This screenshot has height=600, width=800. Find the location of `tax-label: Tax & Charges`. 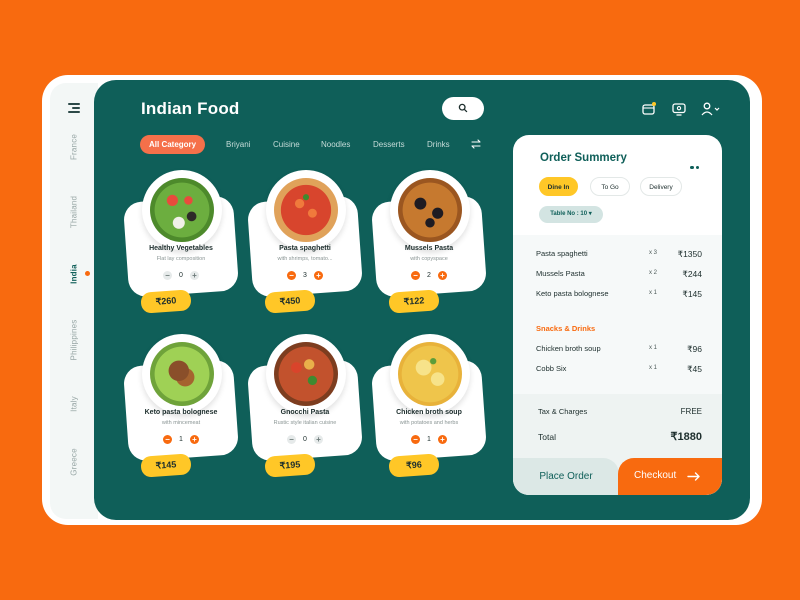

tax-label: Tax & Charges is located at coordinates (563, 411).